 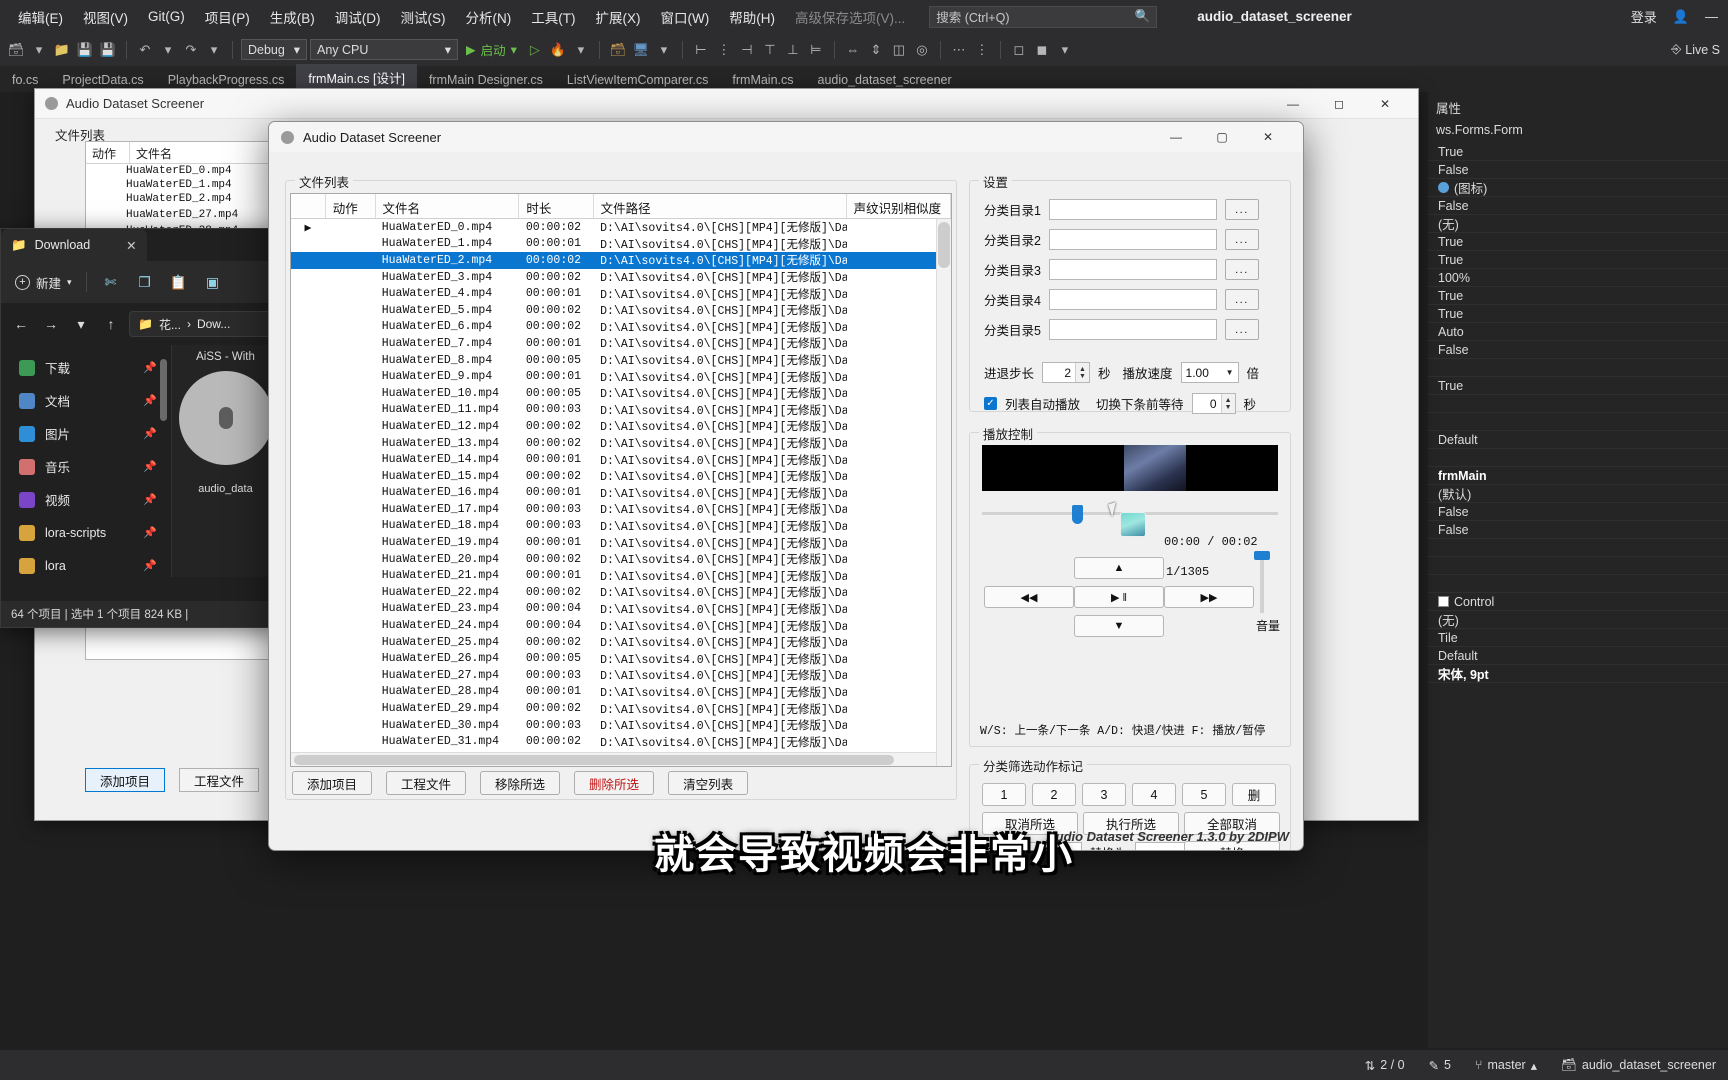 What do you see at coordinates (959, 50) in the screenshot?
I see `horizontal-spacing-icon: ⋯` at bounding box center [959, 50].